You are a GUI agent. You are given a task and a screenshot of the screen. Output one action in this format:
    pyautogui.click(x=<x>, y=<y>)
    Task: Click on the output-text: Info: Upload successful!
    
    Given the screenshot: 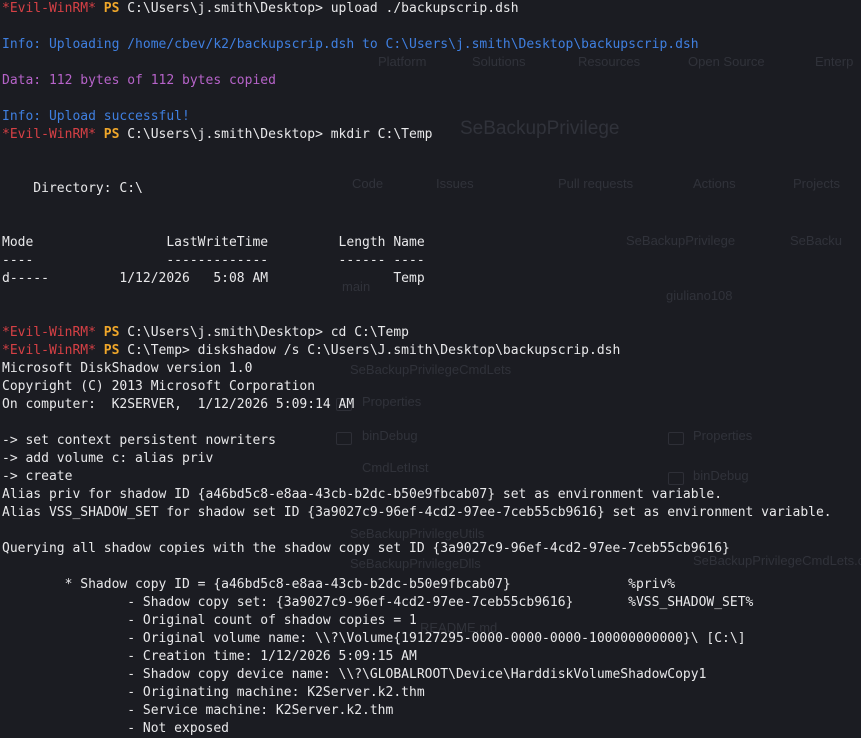 What is the action you would take?
    pyautogui.click(x=96, y=116)
    